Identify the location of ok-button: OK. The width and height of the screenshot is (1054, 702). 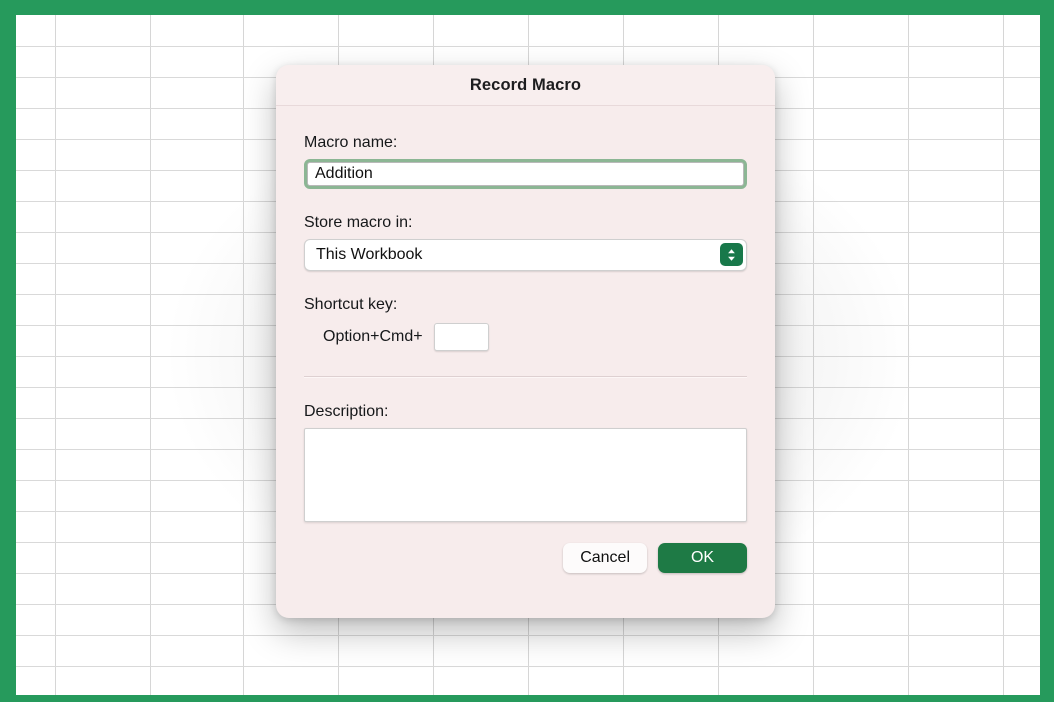
(702, 558).